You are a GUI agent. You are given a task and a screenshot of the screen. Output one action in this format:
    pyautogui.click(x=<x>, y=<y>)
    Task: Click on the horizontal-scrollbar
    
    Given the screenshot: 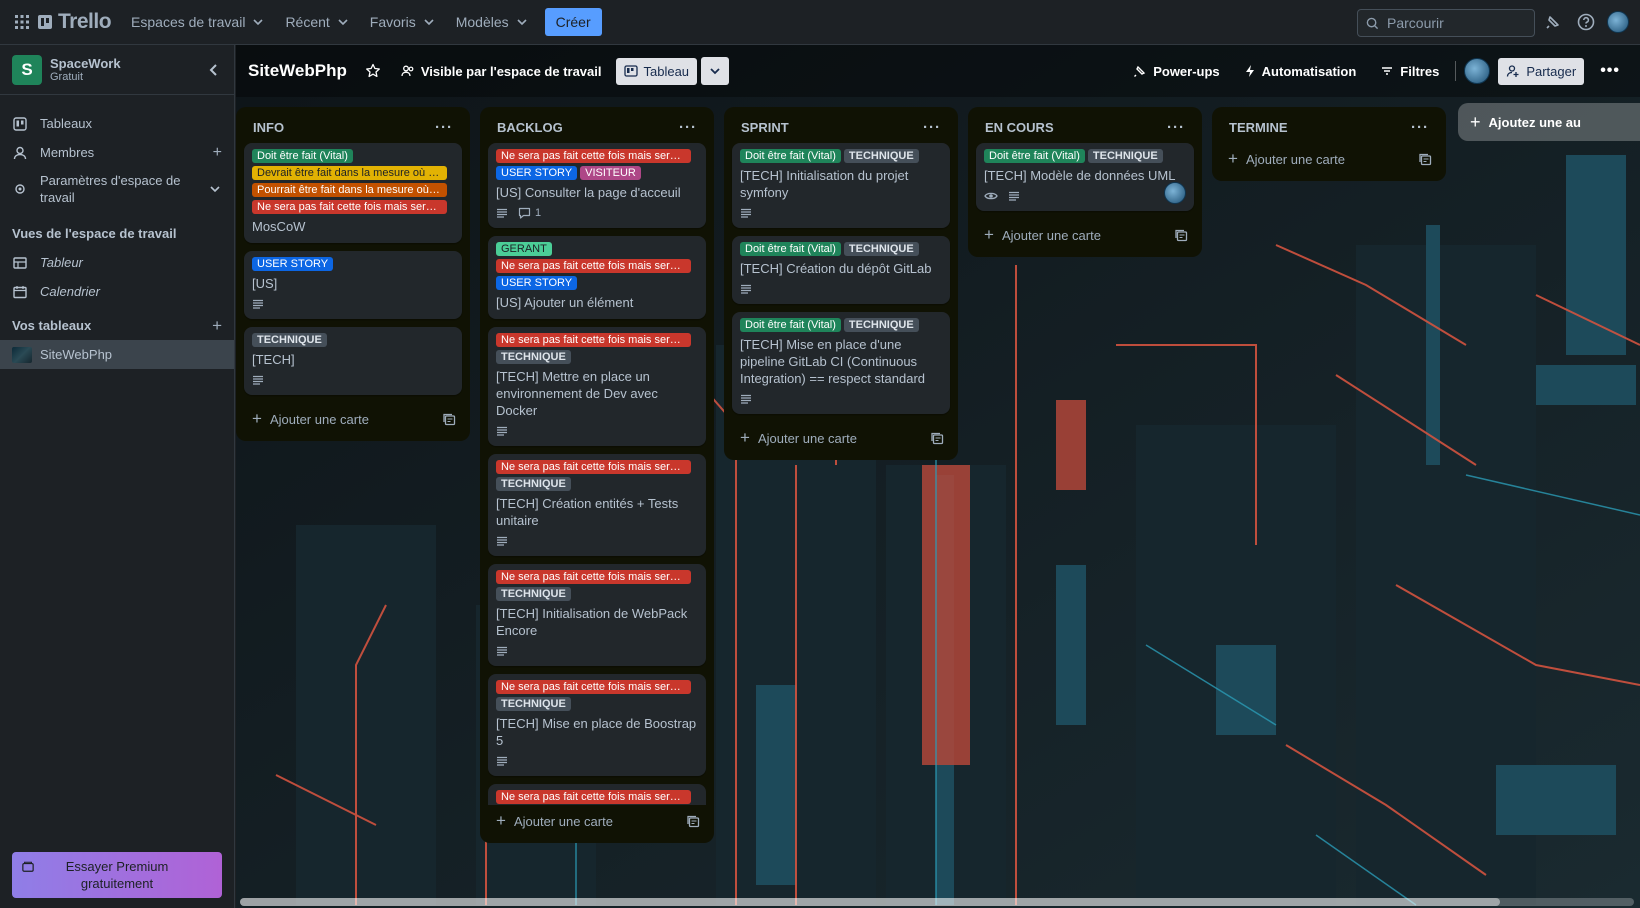 What is the action you would take?
    pyautogui.click(x=937, y=902)
    